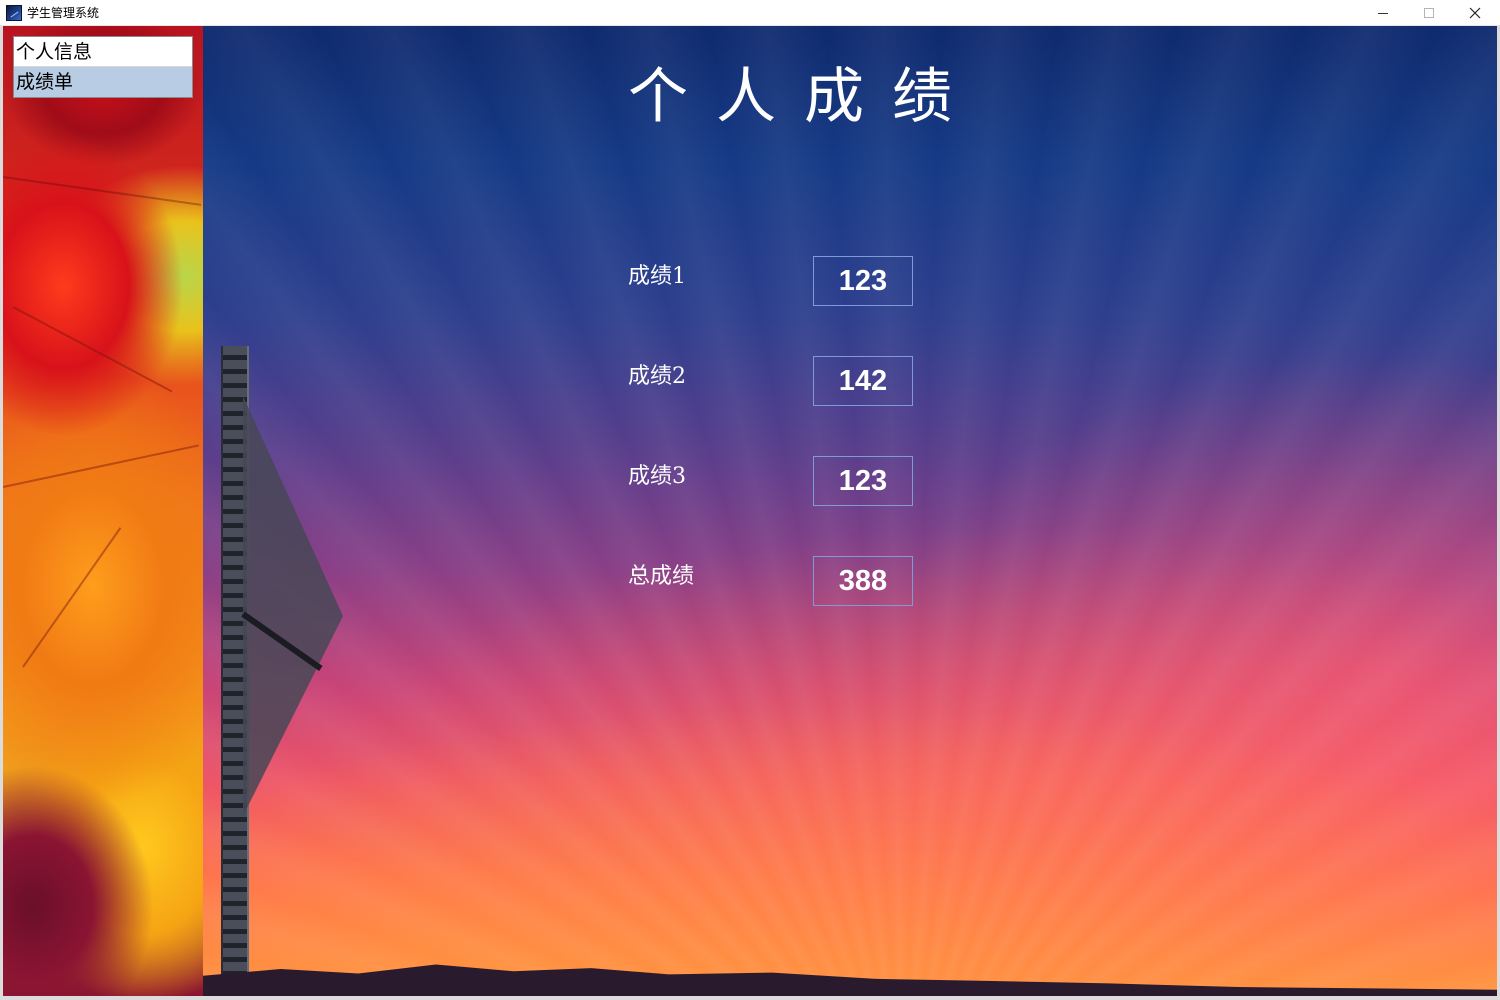  I want to click on grade-row: 总成绩 388, so click(878, 581).